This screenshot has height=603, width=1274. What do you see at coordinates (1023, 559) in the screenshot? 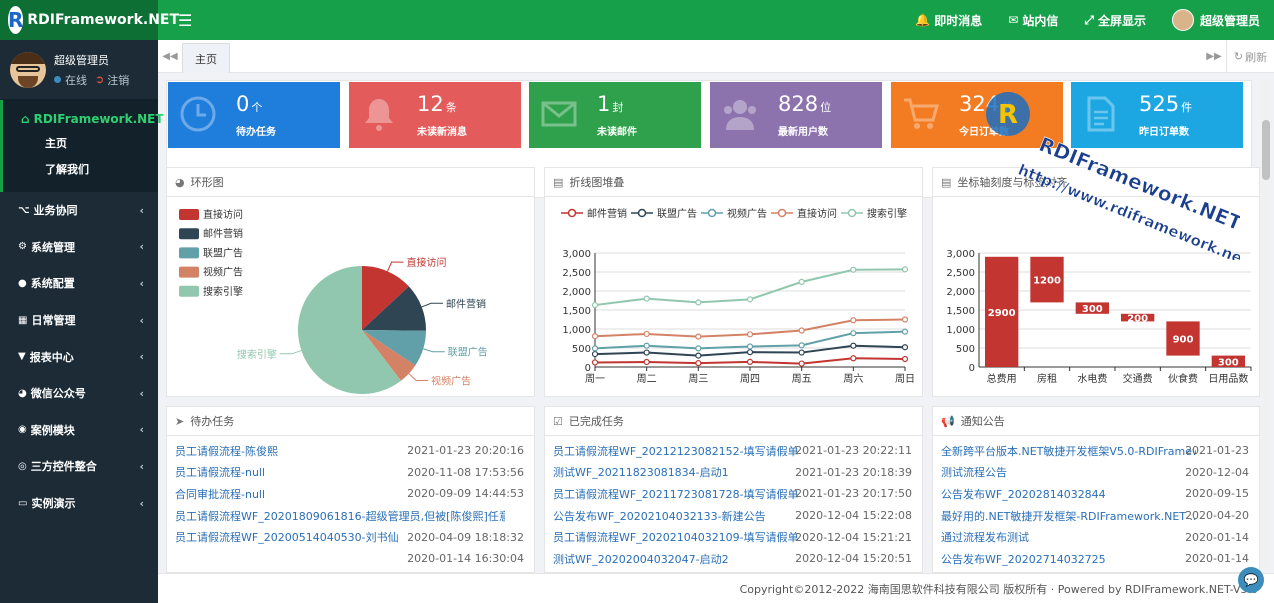
I see `list-item-link: 公告发布WF_20202714032725` at bounding box center [1023, 559].